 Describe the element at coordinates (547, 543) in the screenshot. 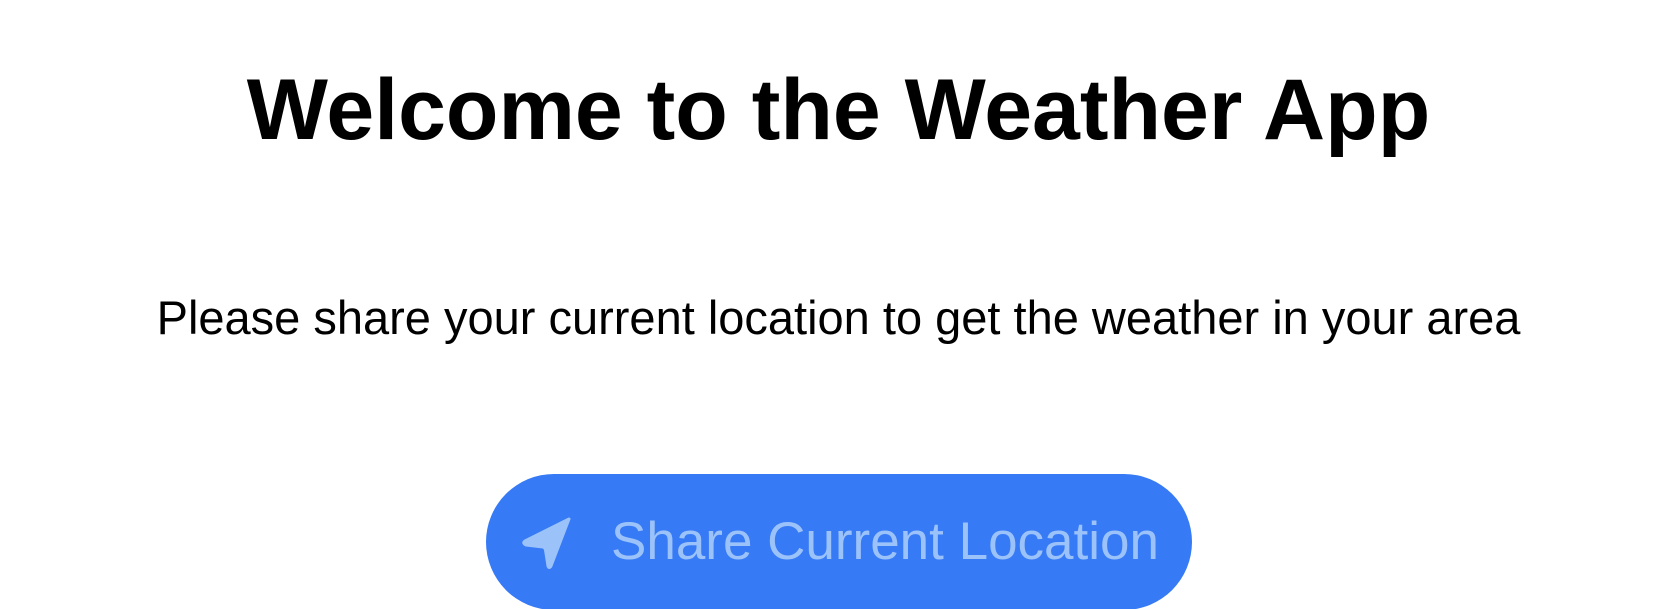

I see `location-arrow-icon` at that location.